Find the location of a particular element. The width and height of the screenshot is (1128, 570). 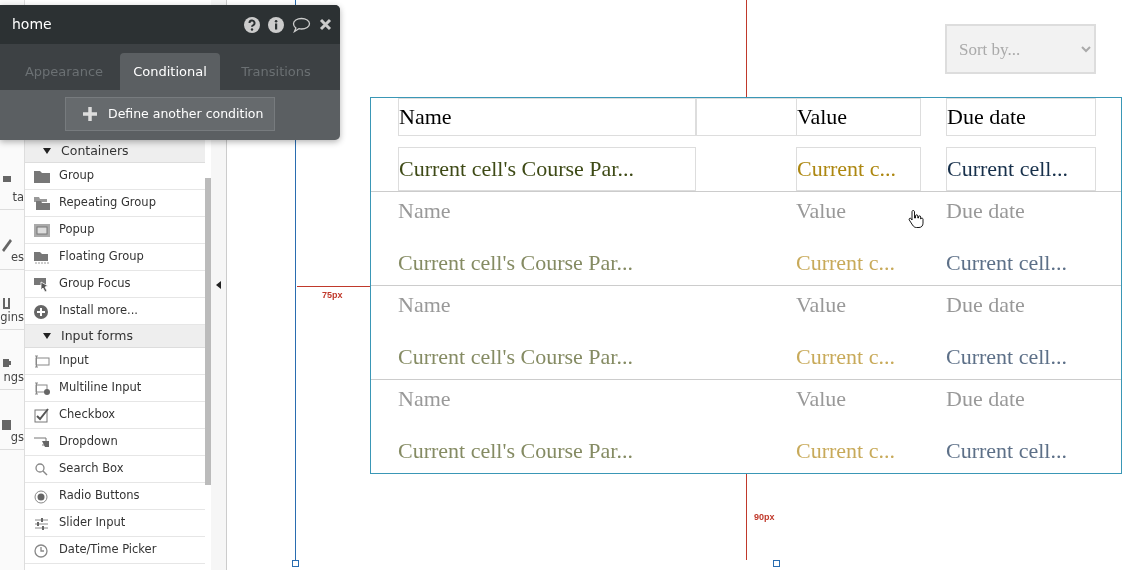

plus-circle-icon is located at coordinates (42, 311).